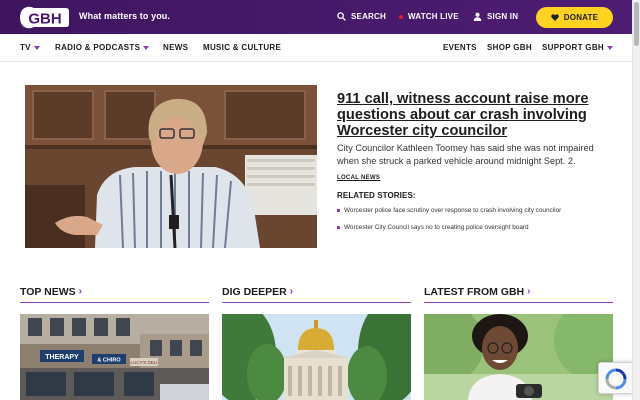 This screenshot has width=640, height=400. I want to click on scrollbar-thumb, so click(636, 24).